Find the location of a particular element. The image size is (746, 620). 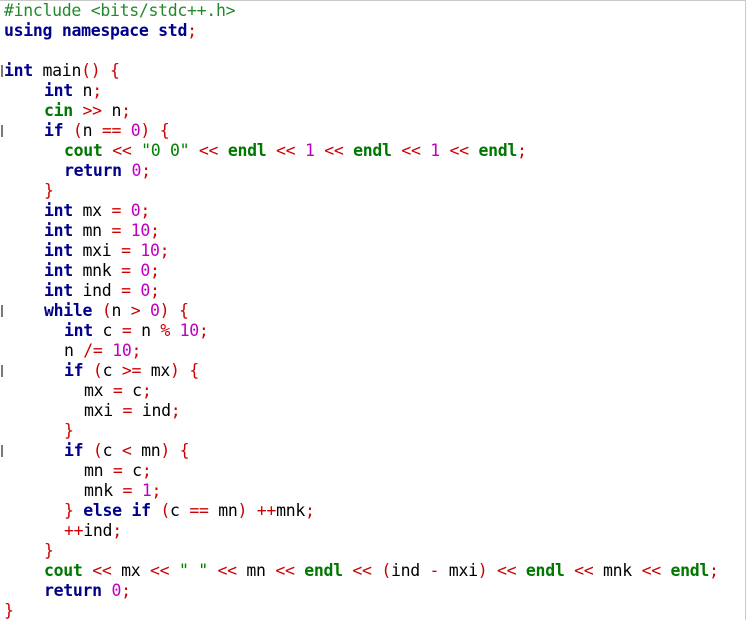

code-line: int mnk = 0; is located at coordinates (361, 271).